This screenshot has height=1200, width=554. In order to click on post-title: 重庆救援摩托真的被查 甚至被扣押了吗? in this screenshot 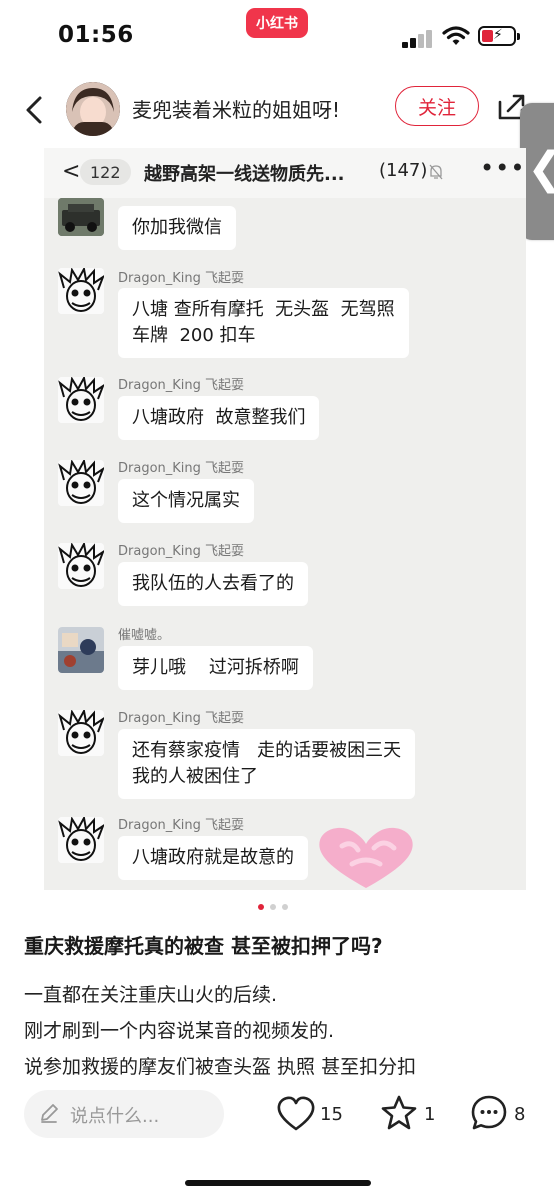, I will do `click(203, 946)`.